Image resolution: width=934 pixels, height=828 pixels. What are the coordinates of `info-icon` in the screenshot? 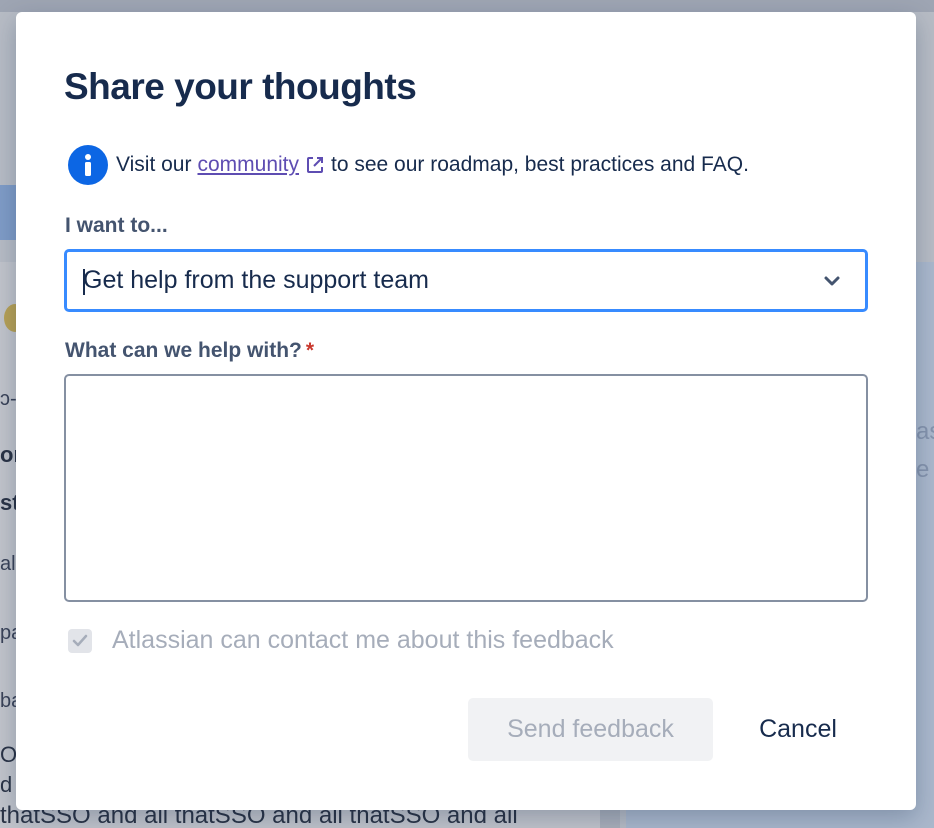 It's located at (88, 165).